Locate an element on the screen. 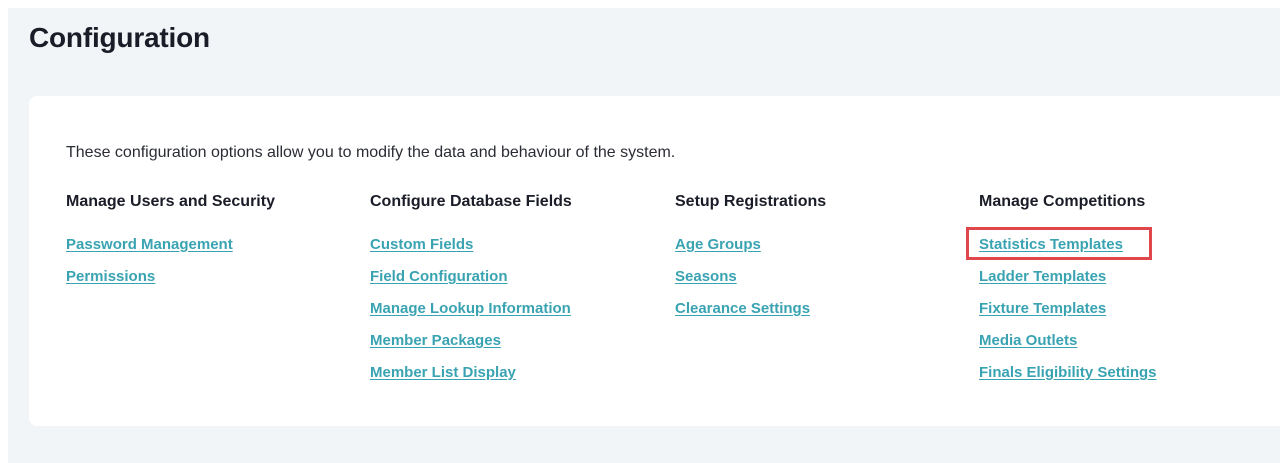  link-finals-eligibility-settings: Finals Eligibility Settings is located at coordinates (1068, 372).